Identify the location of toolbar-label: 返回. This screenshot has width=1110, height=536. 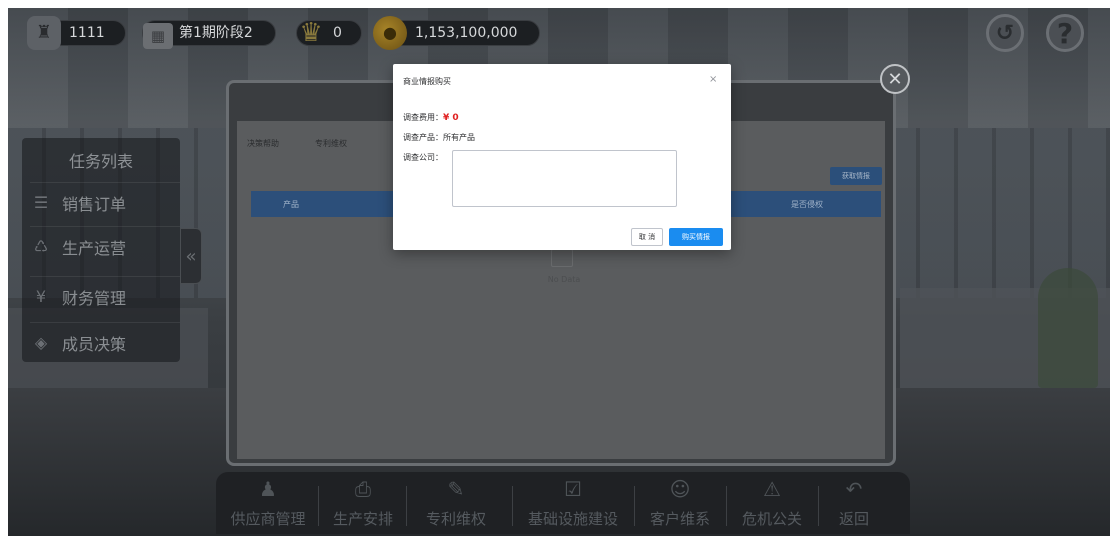
(853, 519).